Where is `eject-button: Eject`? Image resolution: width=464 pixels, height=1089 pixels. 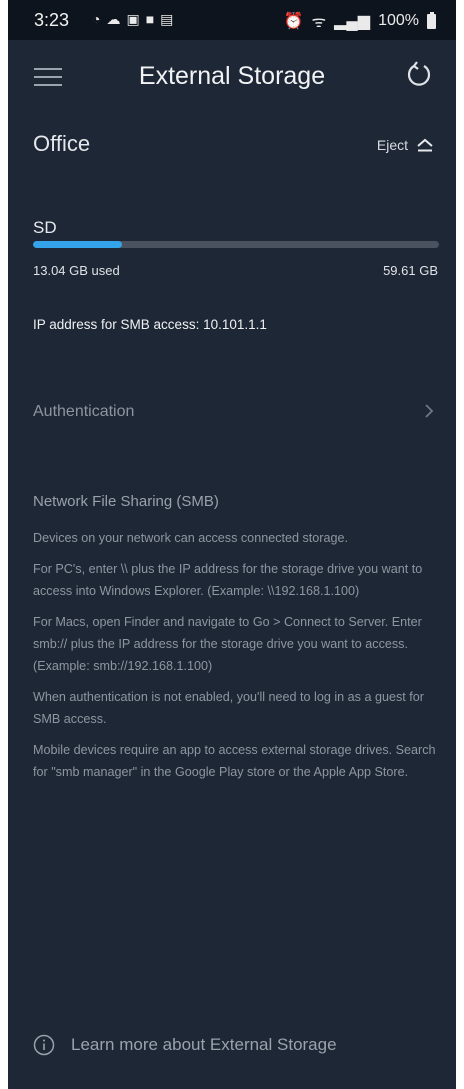
eject-button: Eject is located at coordinates (405, 145).